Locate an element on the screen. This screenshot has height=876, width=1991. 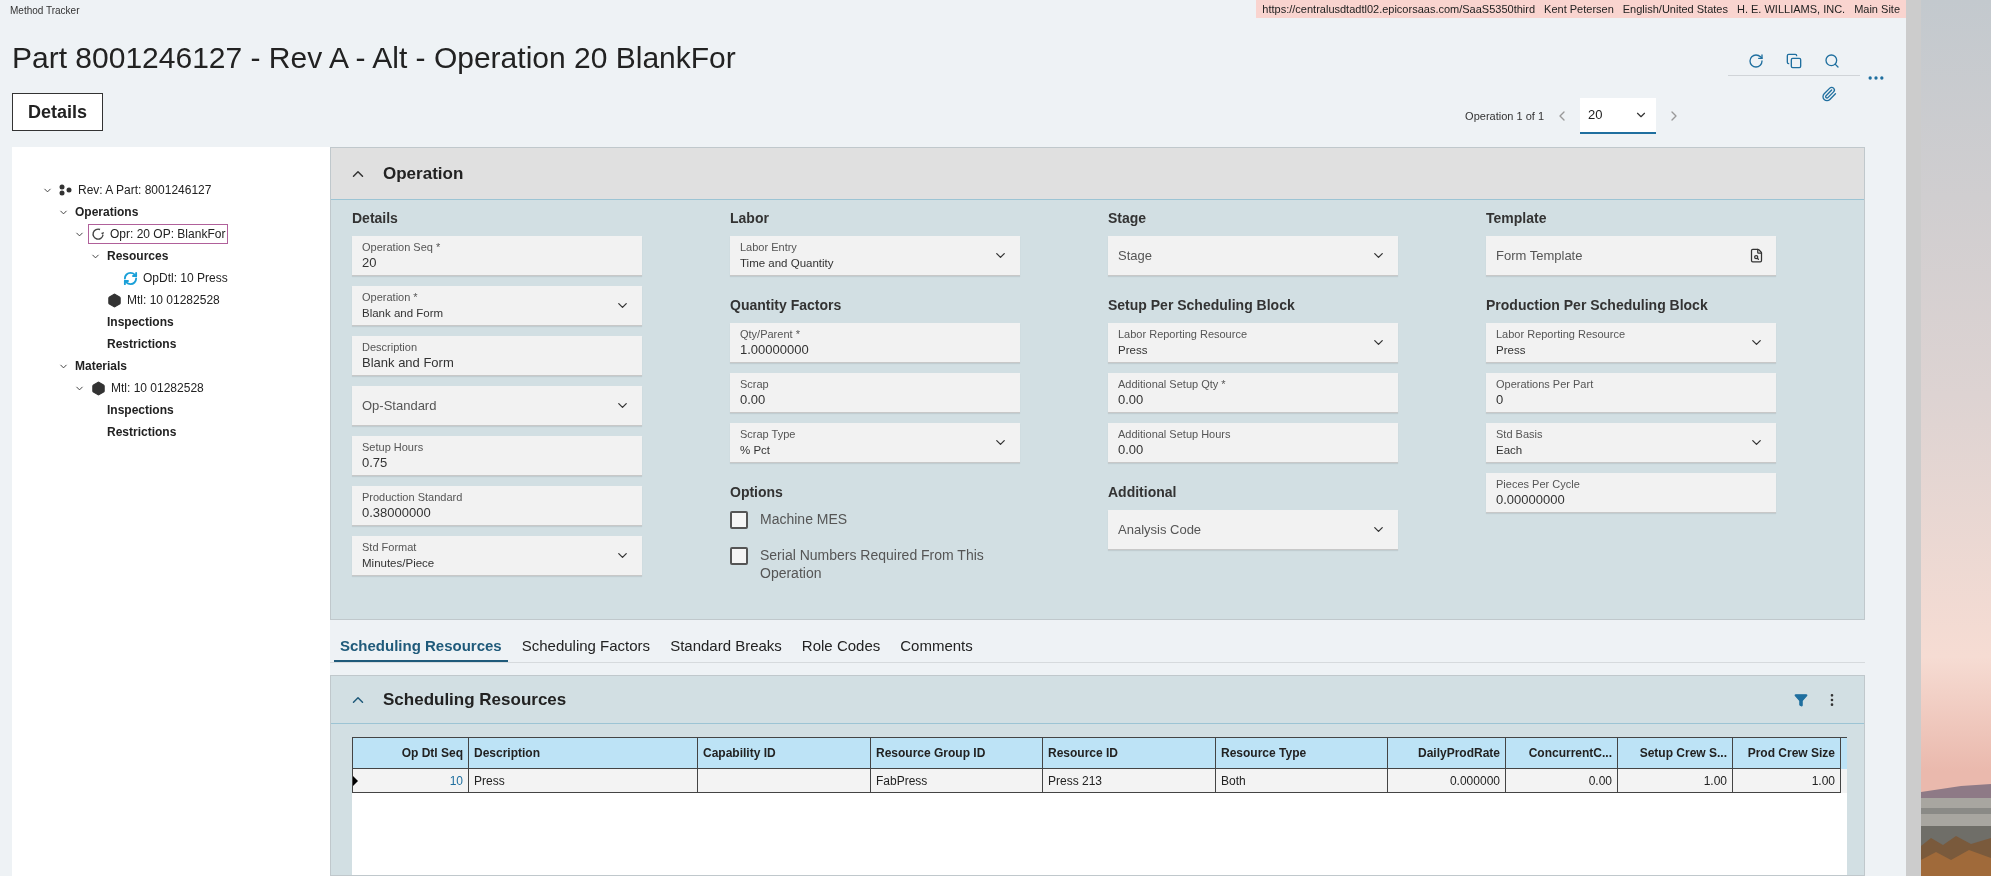
section-heading: Setup Per Scheduling Block is located at coordinates (1202, 305).